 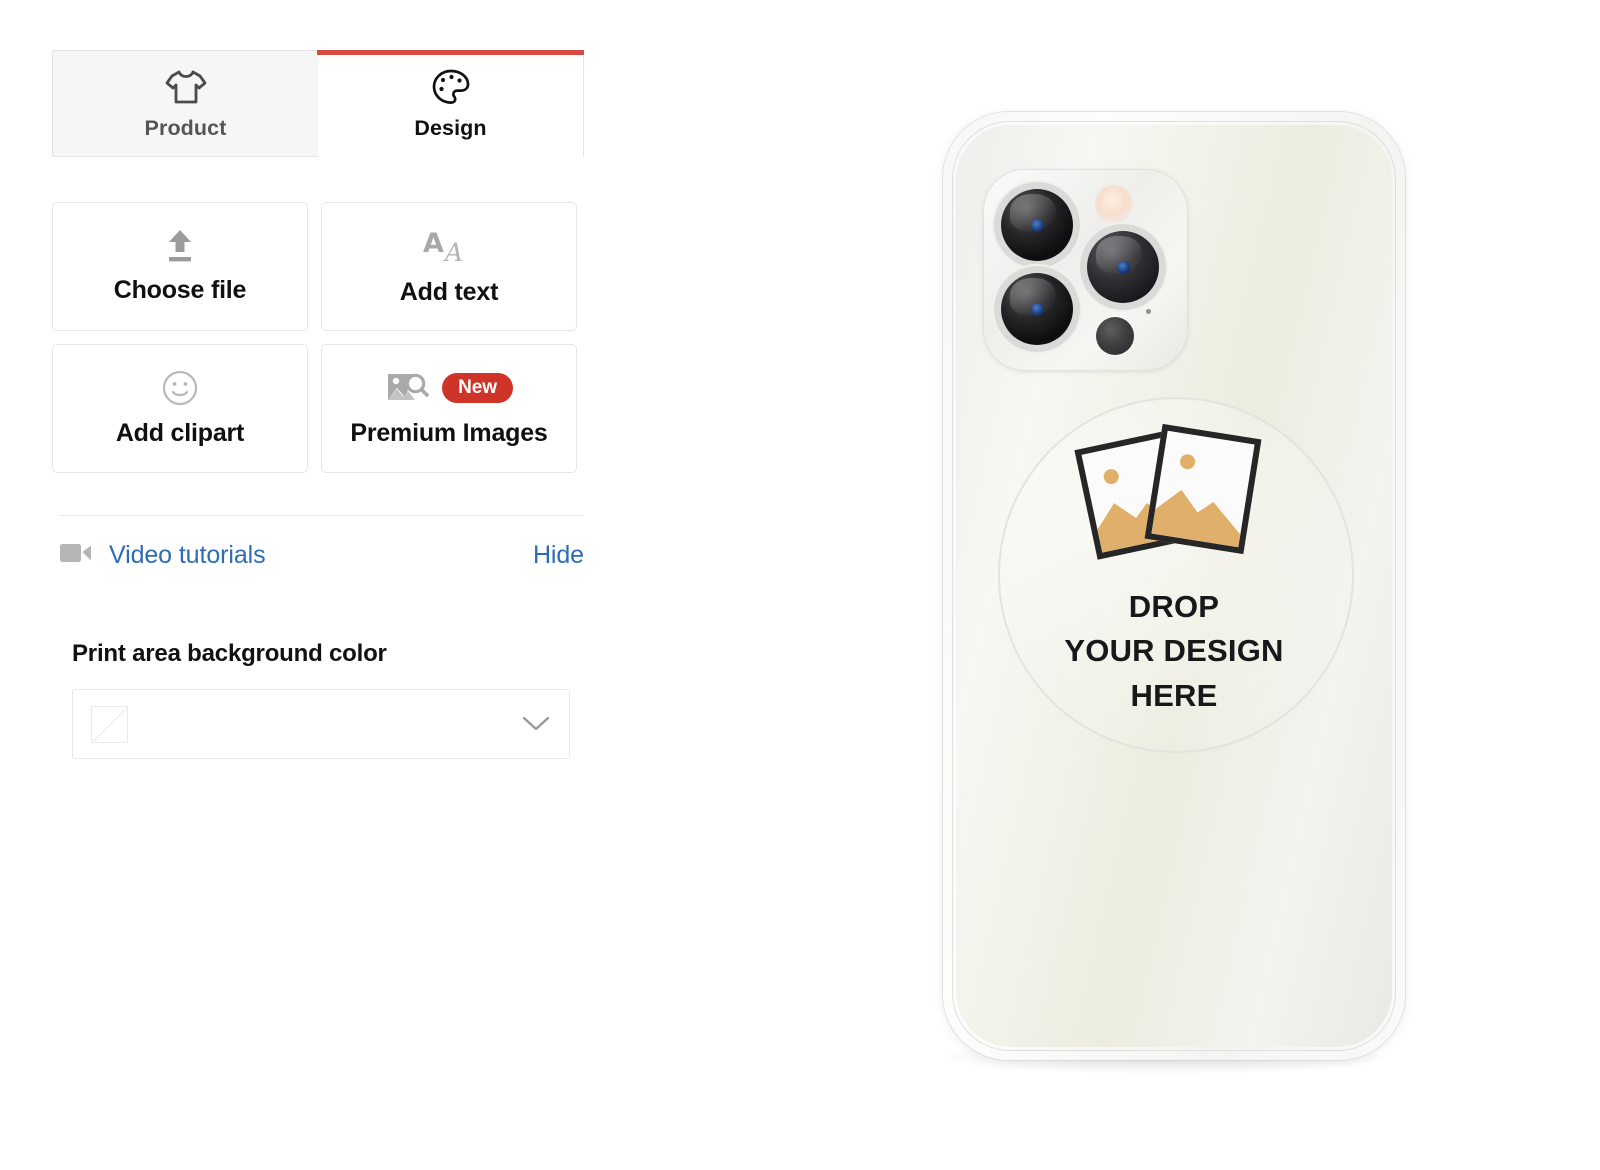 I want to click on choose-file-label: Choose file, so click(x=180, y=290).